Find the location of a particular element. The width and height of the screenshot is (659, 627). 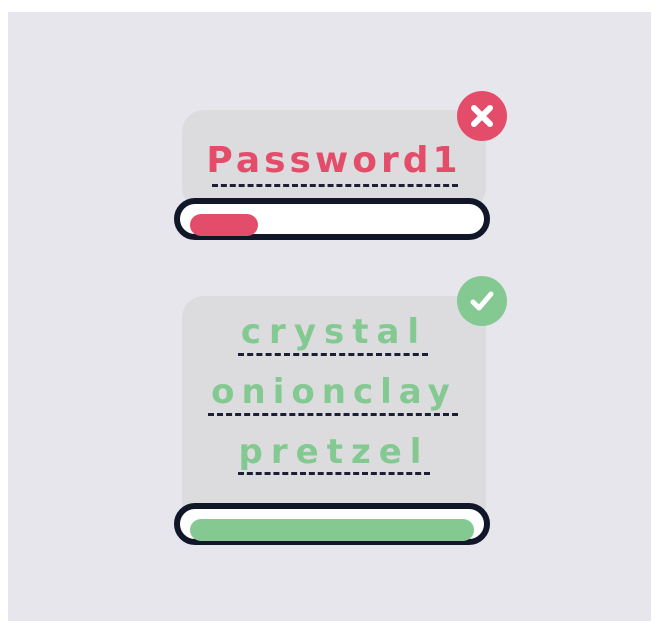

strong-status-badge is located at coordinates (482, 301).